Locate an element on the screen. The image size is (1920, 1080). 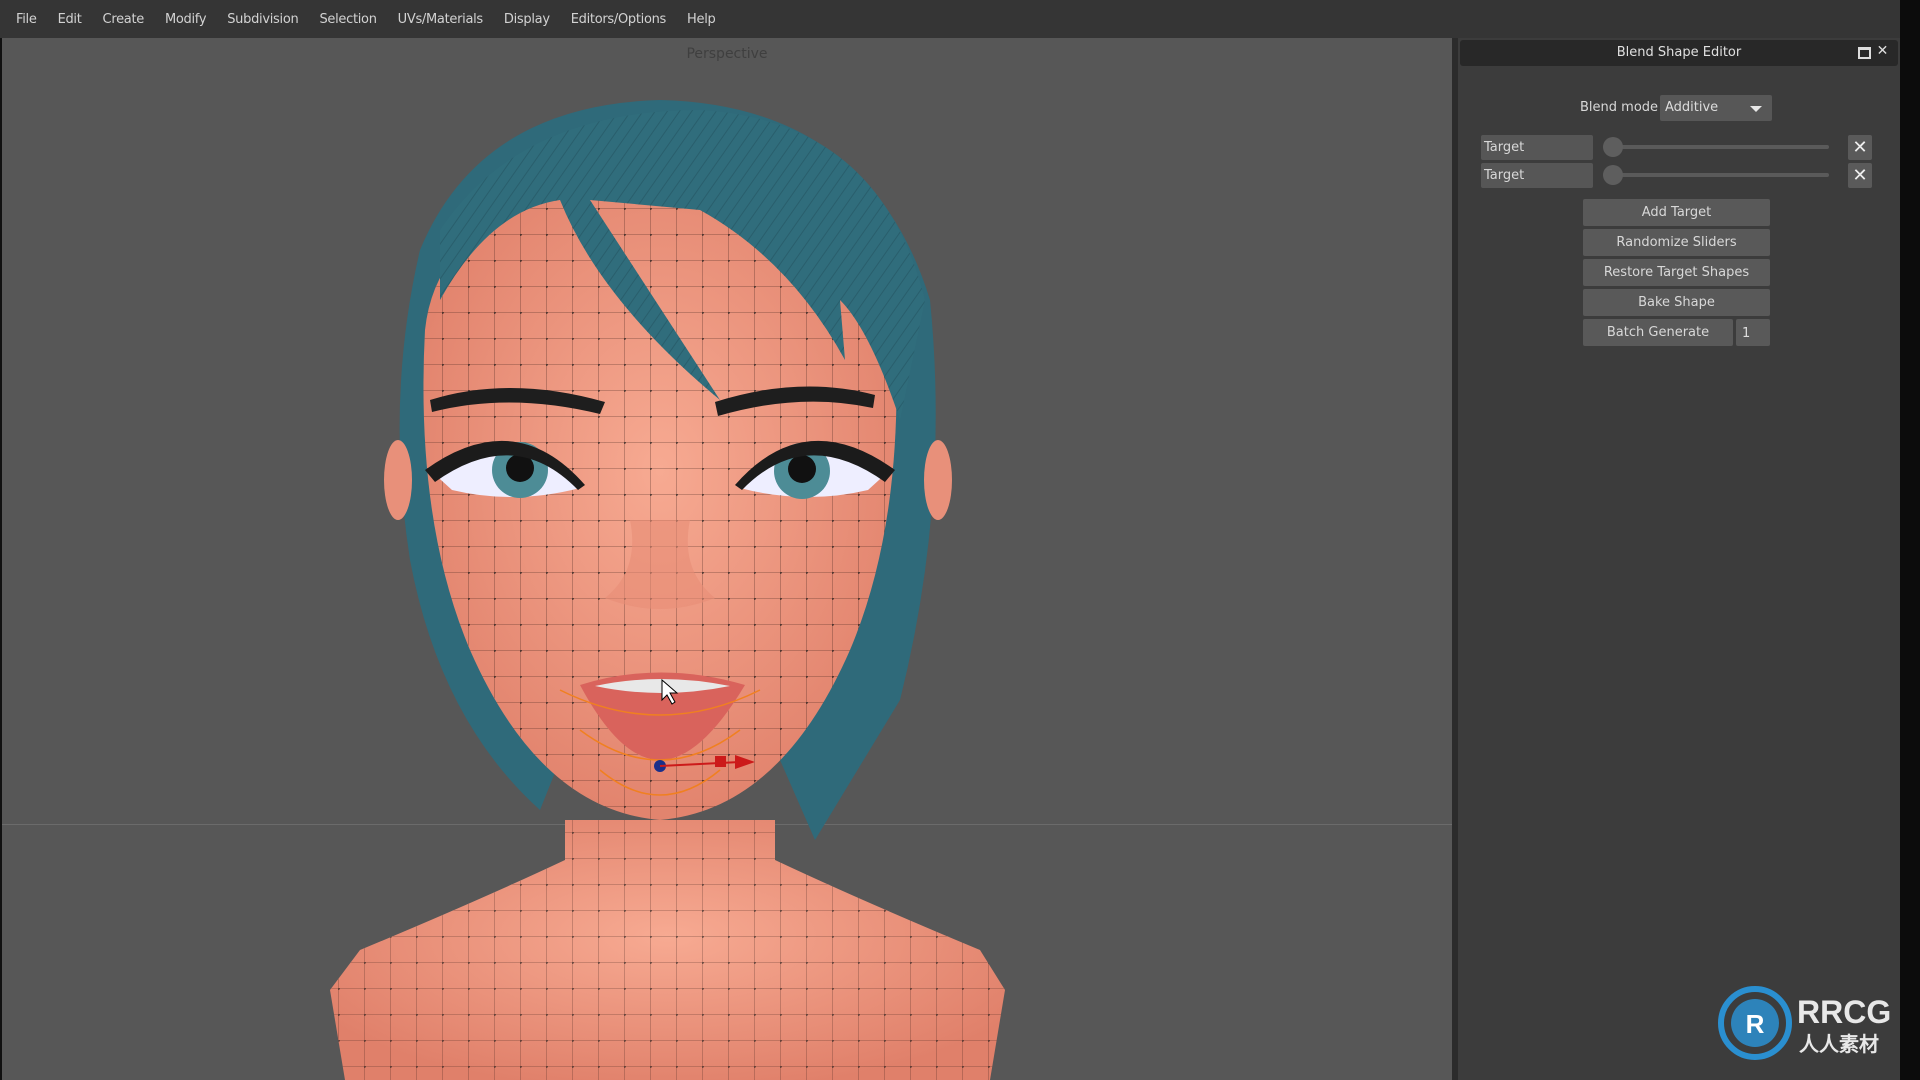
svg-text: 人人素材 is located at coordinates (1839, 1044).